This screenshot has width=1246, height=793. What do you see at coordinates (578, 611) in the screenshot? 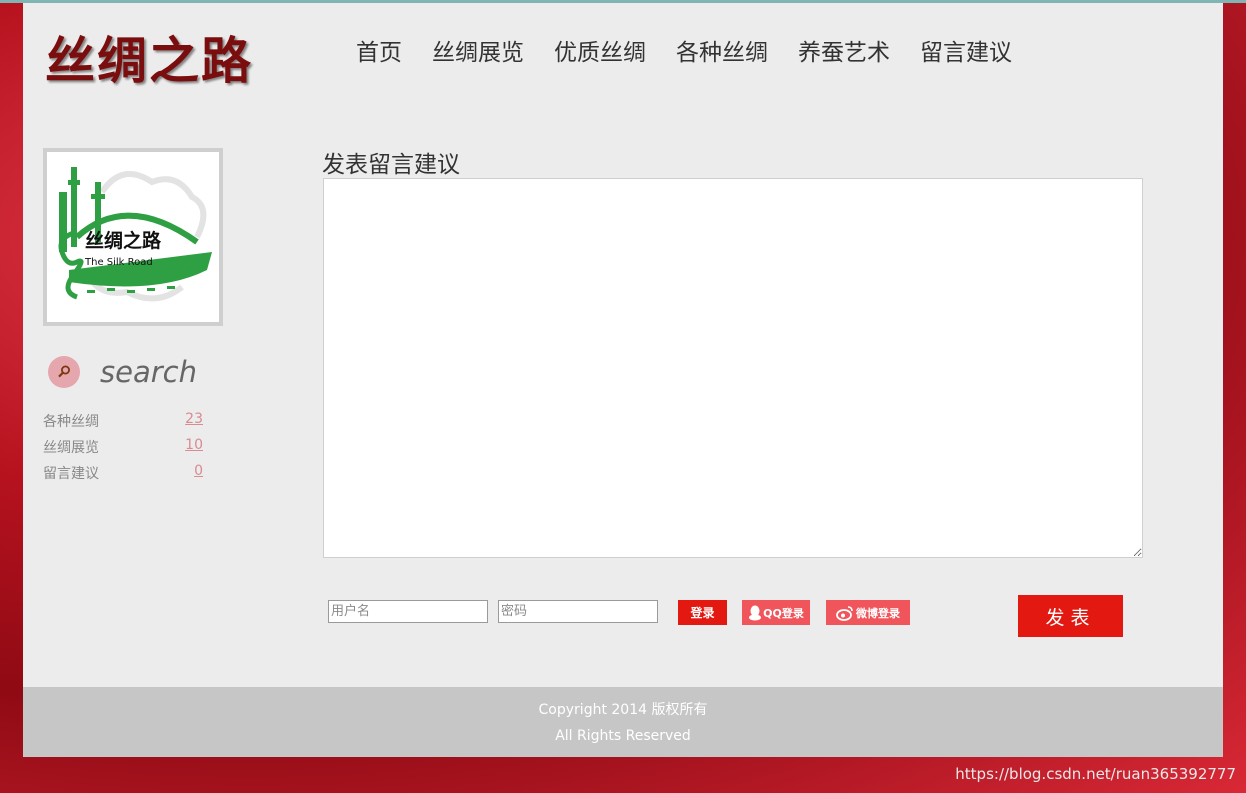
I see `password-input` at bounding box center [578, 611].